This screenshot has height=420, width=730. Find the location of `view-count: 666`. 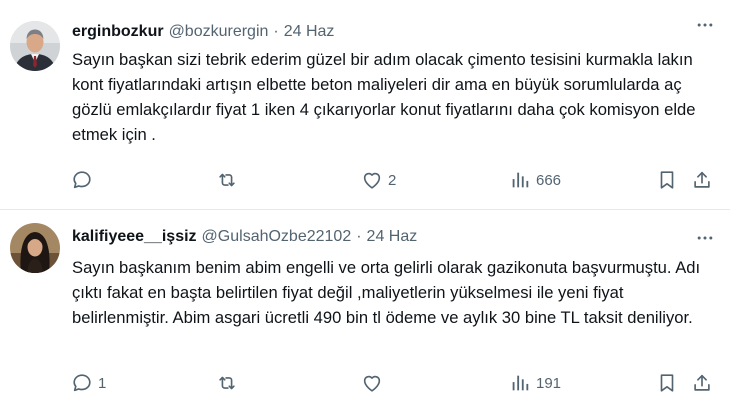

view-count: 666 is located at coordinates (549, 180).